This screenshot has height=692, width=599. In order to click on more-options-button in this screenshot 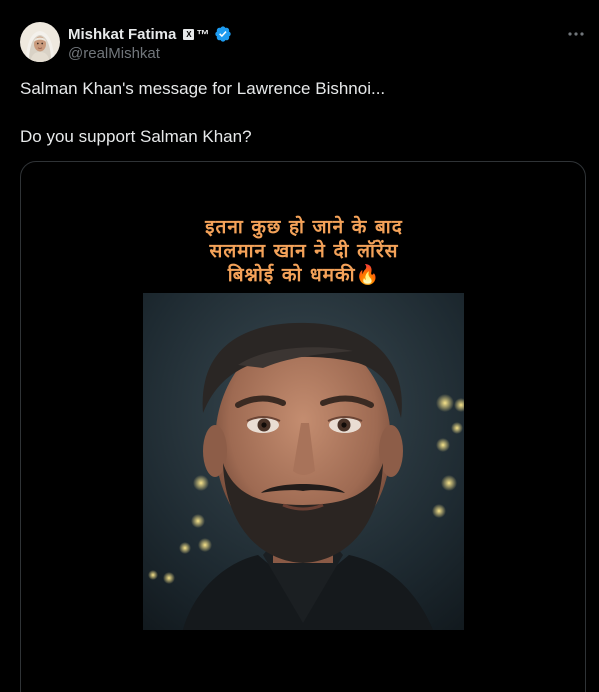, I will do `click(576, 34)`.